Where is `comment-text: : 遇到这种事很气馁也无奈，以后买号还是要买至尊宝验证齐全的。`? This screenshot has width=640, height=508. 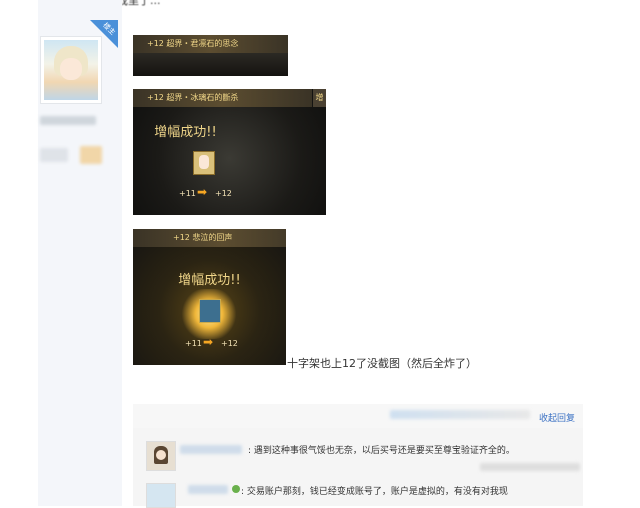 comment-text: : 遇到这种事很气馁也无奈，以后买号还是要买至尊宝验证齐全的。 is located at coordinates (381, 451).